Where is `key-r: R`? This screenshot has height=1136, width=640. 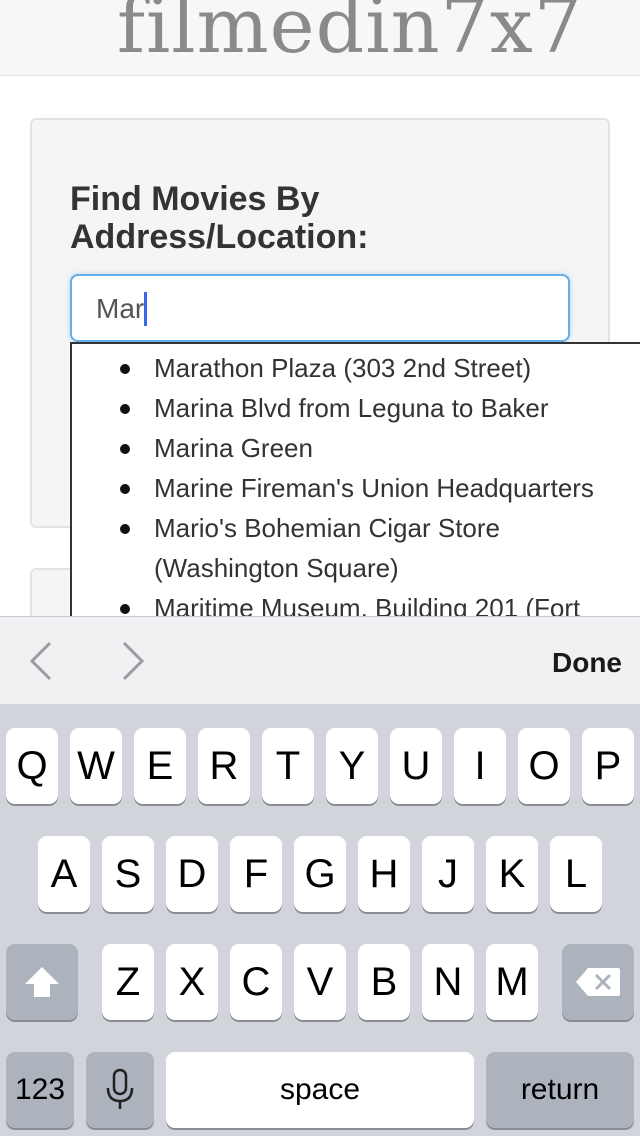
key-r: R is located at coordinates (224, 766).